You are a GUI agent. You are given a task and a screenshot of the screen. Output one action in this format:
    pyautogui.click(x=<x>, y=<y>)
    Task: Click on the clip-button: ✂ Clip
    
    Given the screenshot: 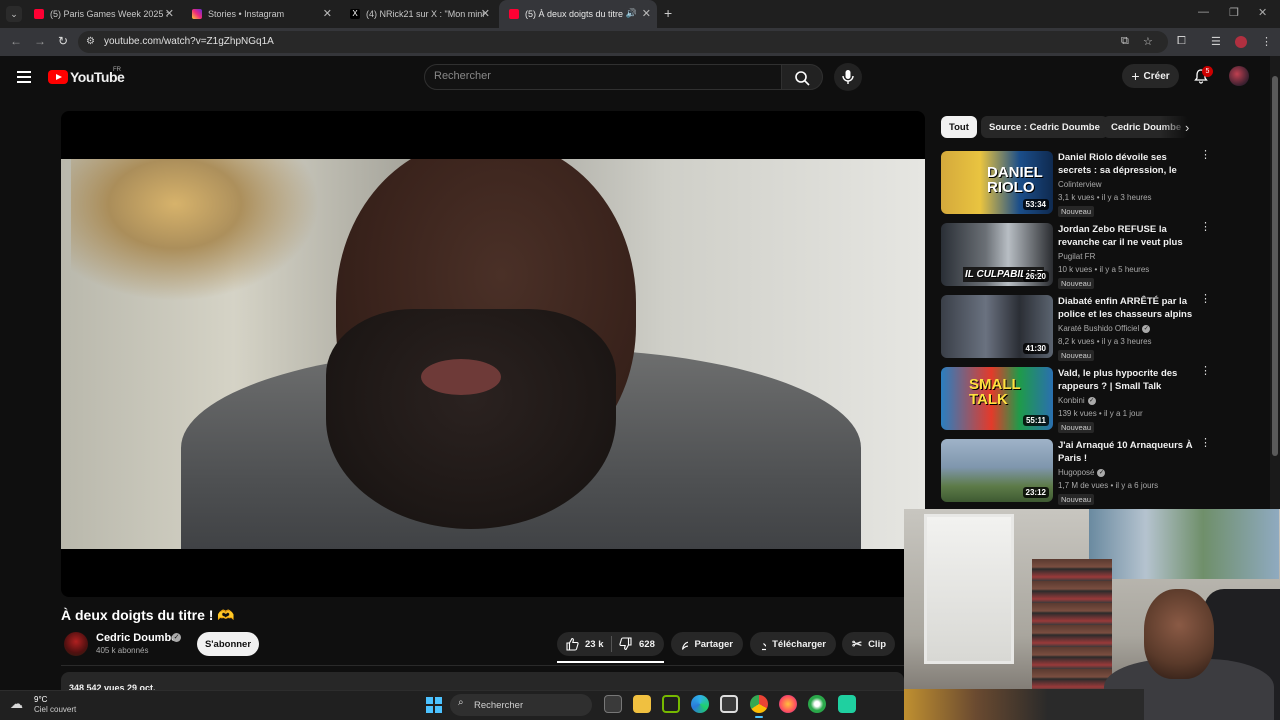 What is the action you would take?
    pyautogui.click(x=868, y=644)
    